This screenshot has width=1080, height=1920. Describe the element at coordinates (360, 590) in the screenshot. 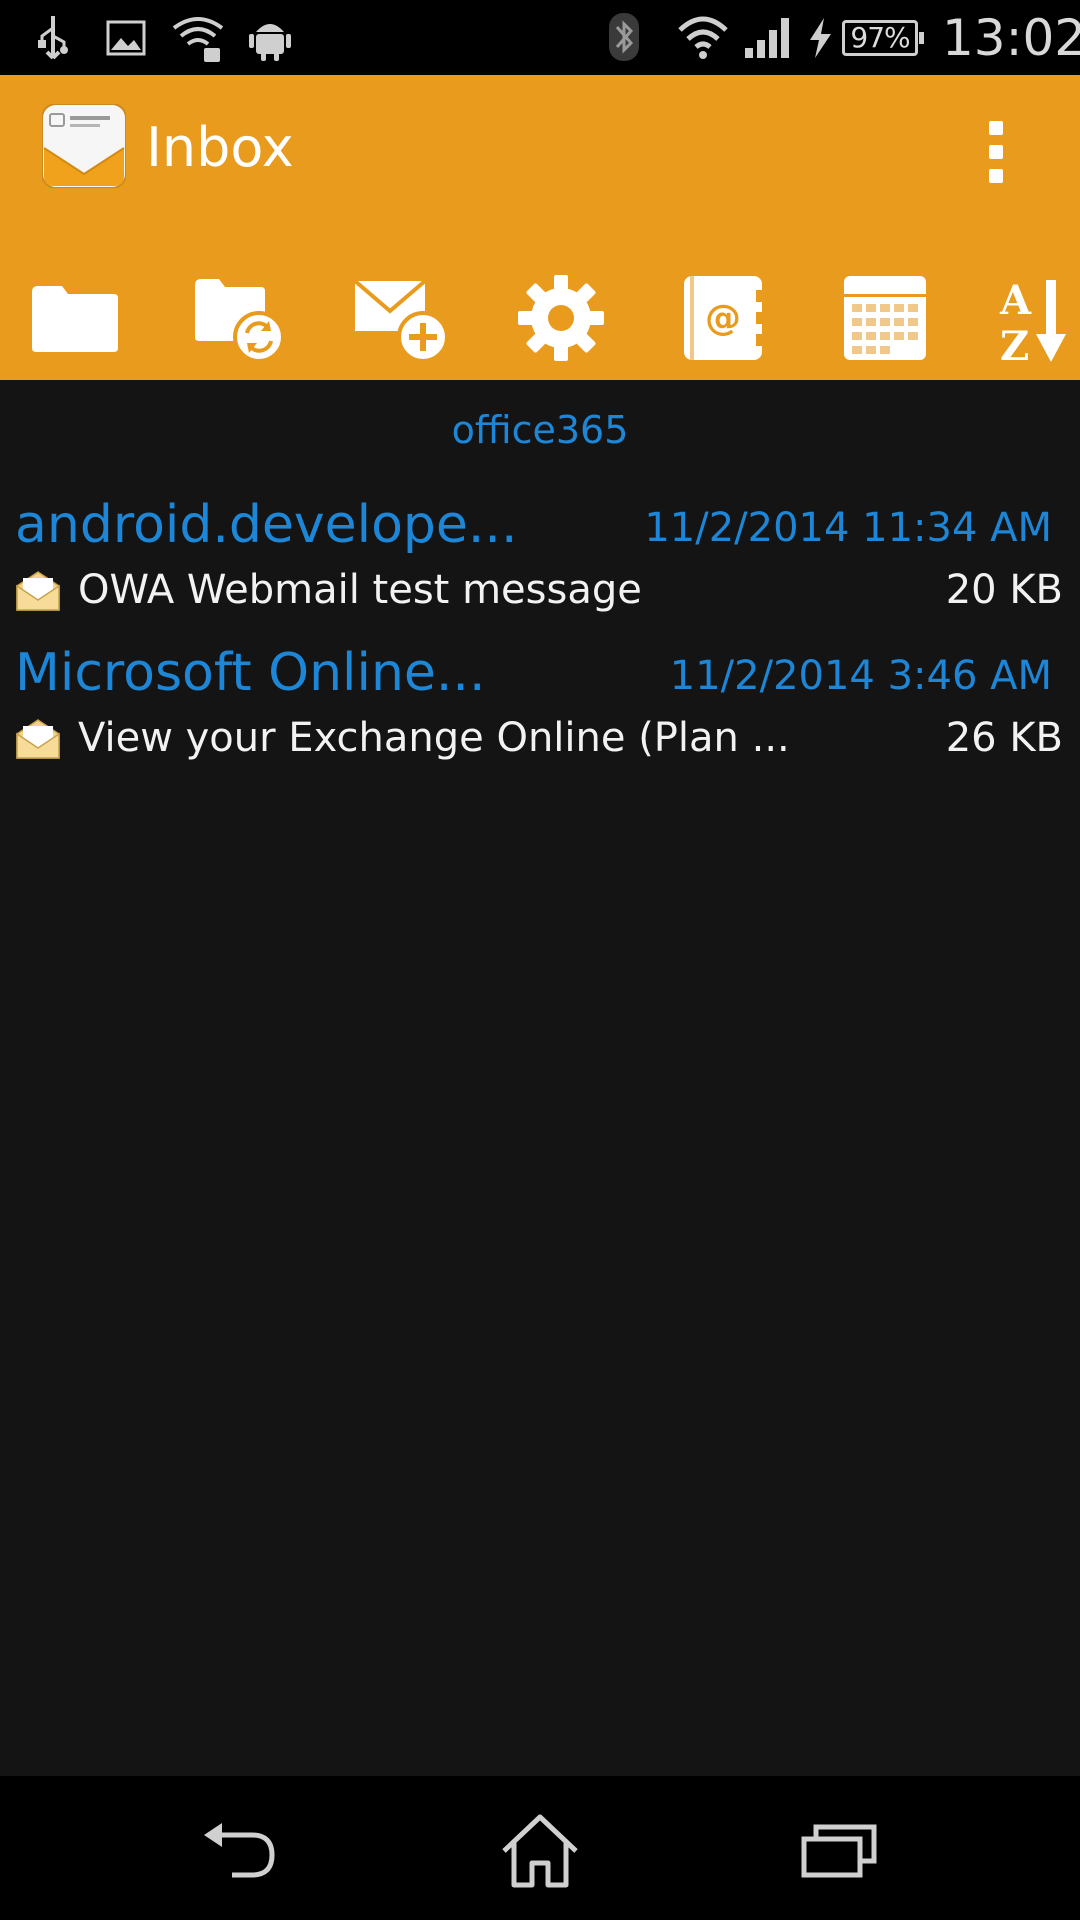

I see `message-subject: OWA Webmail test message` at that location.